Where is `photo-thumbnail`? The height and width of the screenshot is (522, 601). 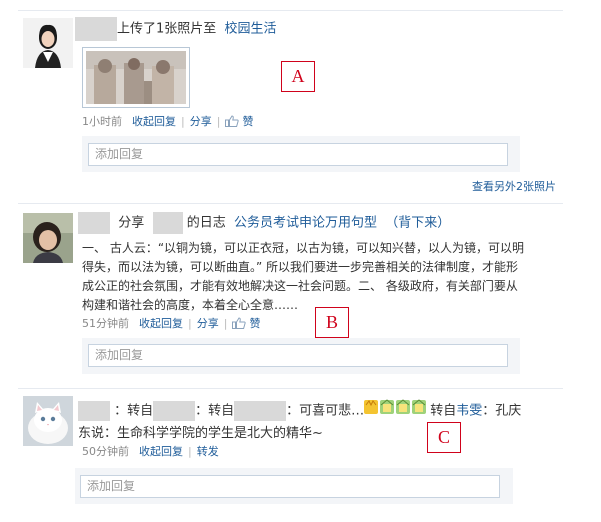 photo-thumbnail is located at coordinates (136, 77).